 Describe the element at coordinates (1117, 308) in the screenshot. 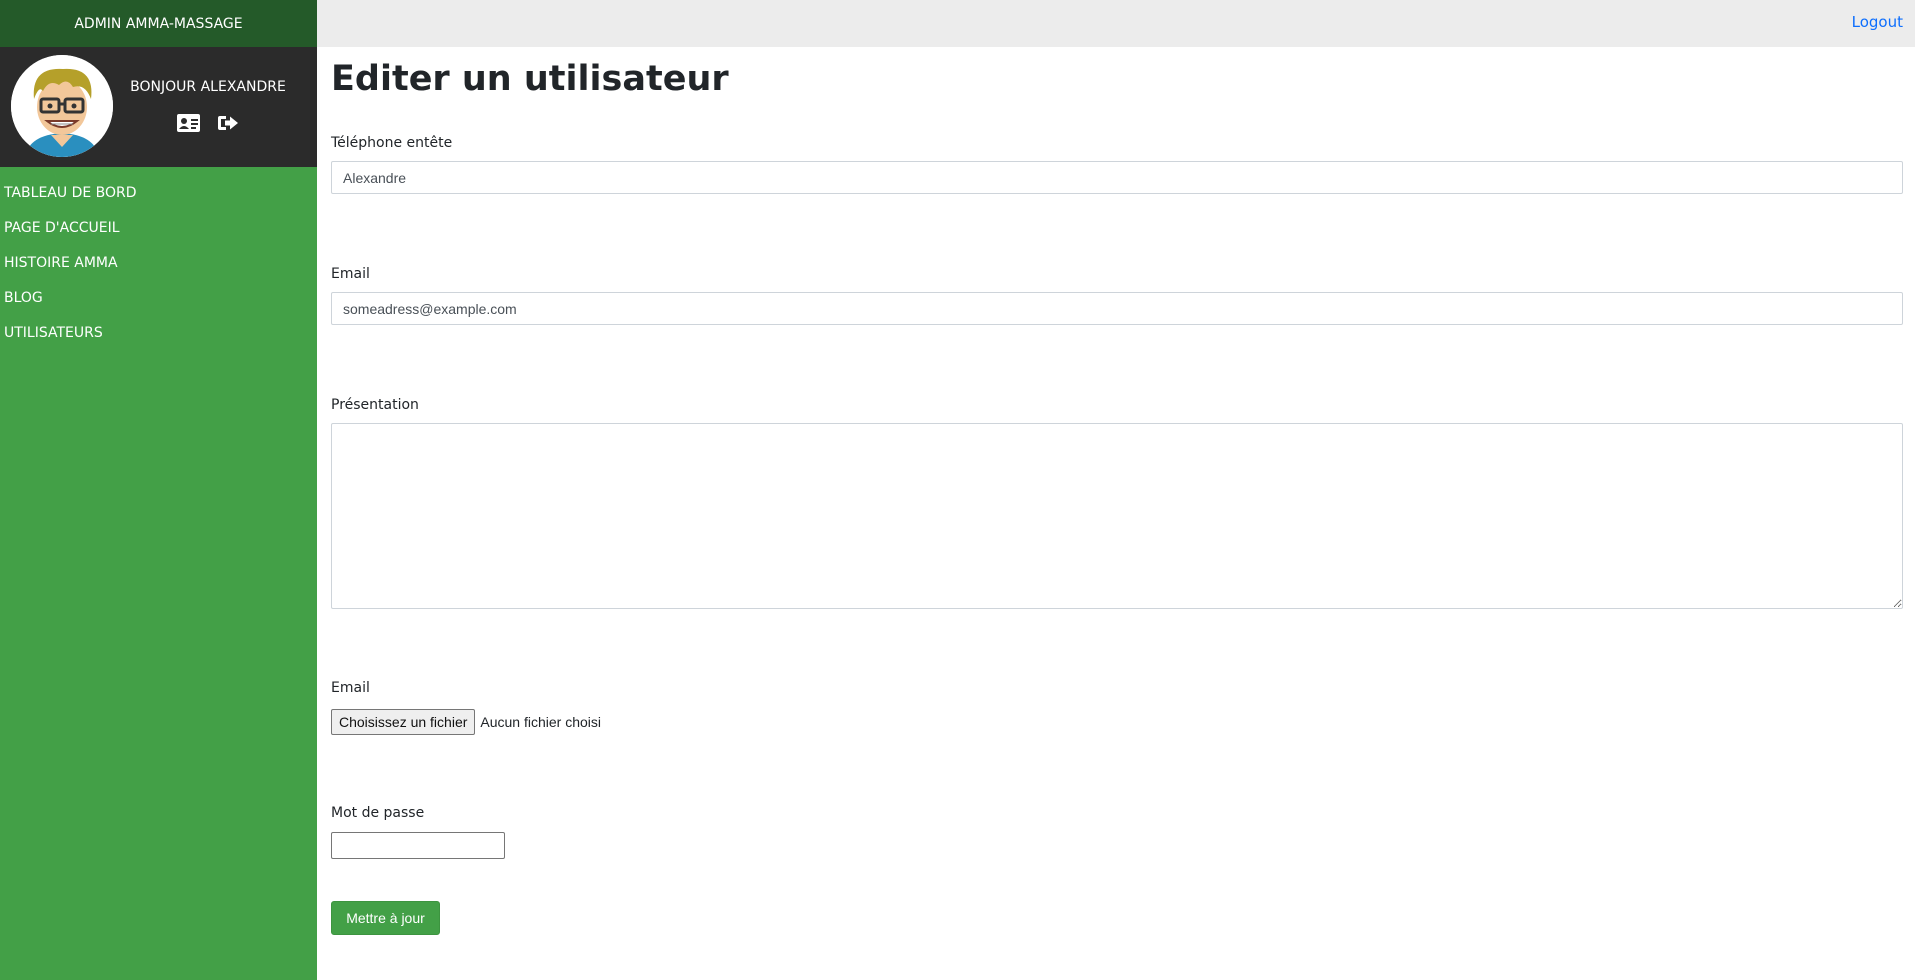

I see `email-input: someadress@example.com` at that location.